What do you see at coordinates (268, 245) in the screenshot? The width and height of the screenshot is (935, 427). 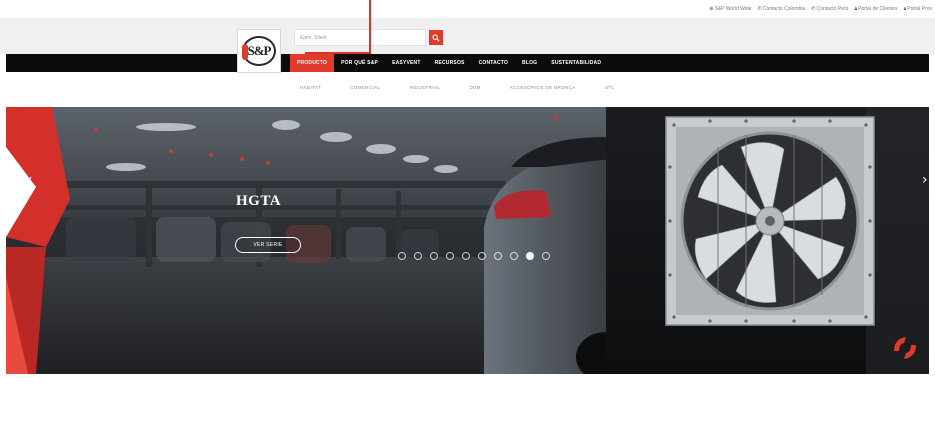 I see `view-series-button: VER SERIE` at bounding box center [268, 245].